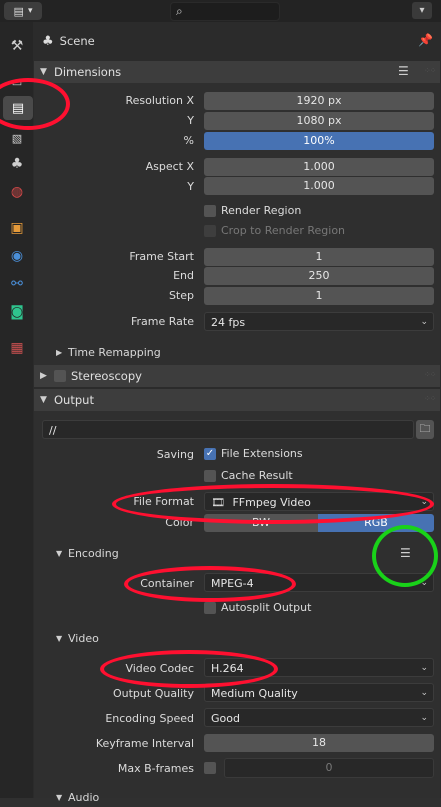 The width and height of the screenshot is (441, 807). What do you see at coordinates (319, 692) in the screenshot?
I see `output-quality-dropdown: Medium Quality ⌄` at bounding box center [319, 692].